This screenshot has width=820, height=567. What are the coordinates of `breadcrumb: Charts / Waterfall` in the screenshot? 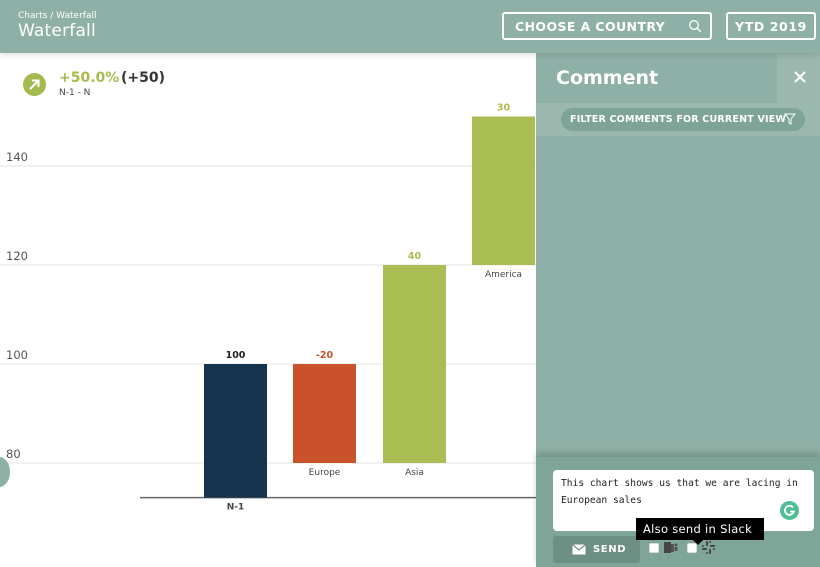 It's located at (57, 16).